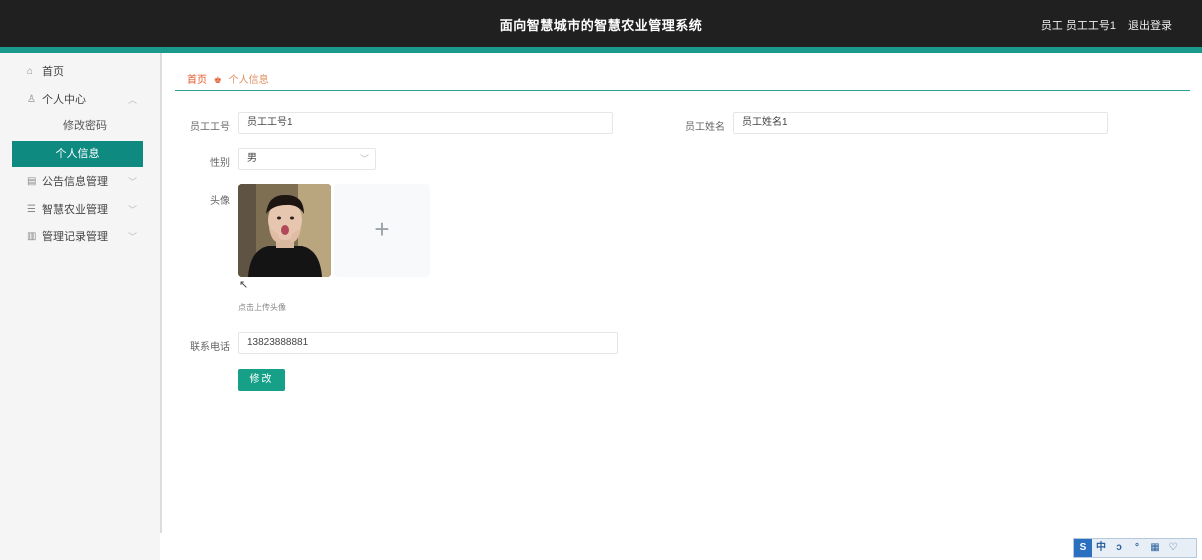 The image size is (1202, 560). Describe the element at coordinates (261, 380) in the screenshot. I see `modify-submit-button: 修改` at that location.